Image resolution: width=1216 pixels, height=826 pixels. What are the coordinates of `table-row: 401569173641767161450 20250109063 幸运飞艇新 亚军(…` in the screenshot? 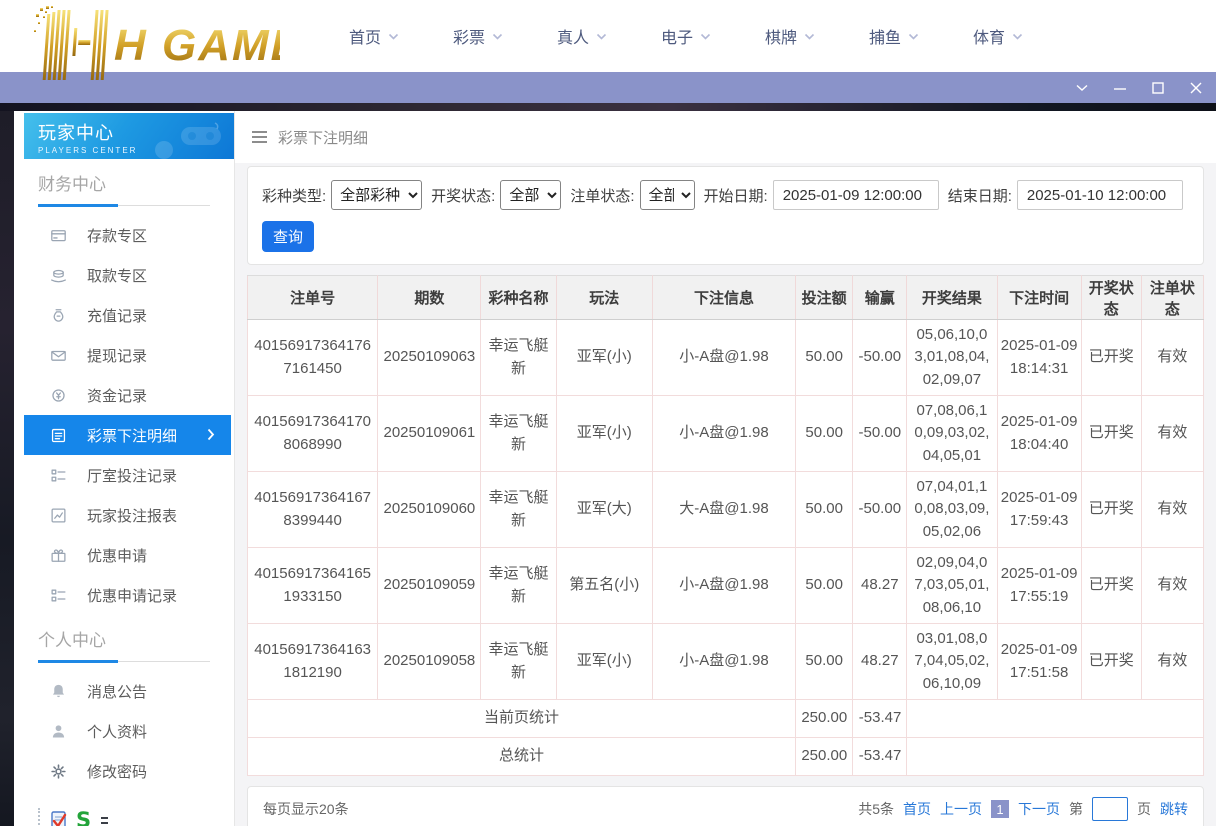 It's located at (725, 357).